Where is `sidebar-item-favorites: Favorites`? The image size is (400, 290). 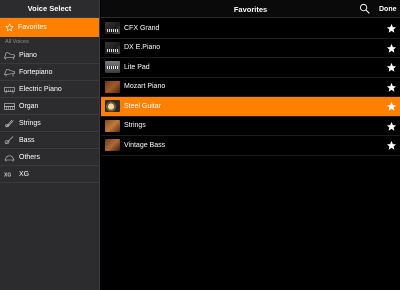
sidebar-item-favorites: Favorites is located at coordinates (49, 27).